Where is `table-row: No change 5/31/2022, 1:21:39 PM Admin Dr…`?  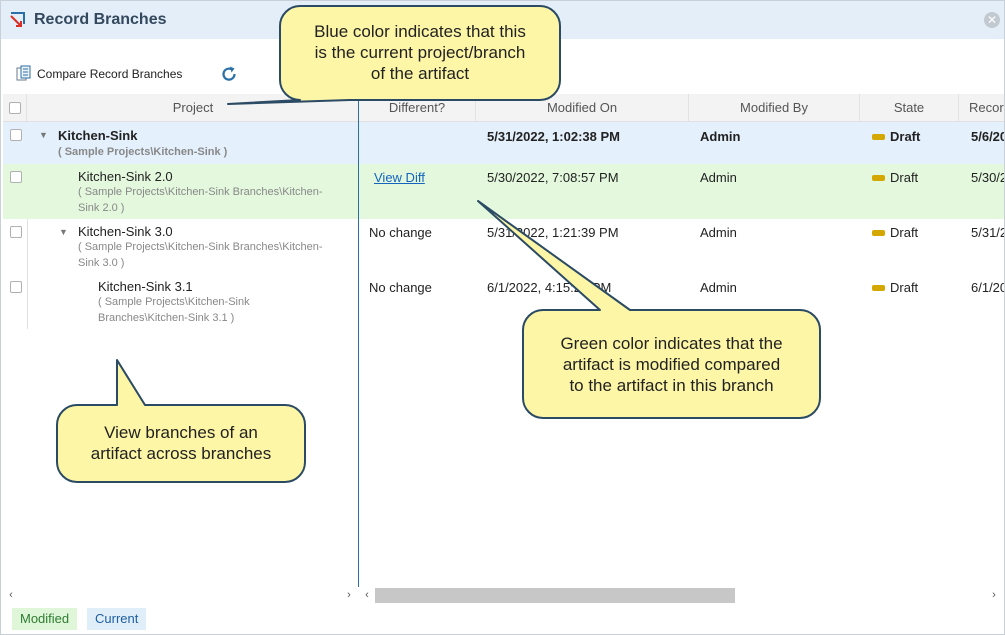
table-row: No change 5/31/2022, 1:21:39 PM Admin Dr… is located at coordinates (681, 246).